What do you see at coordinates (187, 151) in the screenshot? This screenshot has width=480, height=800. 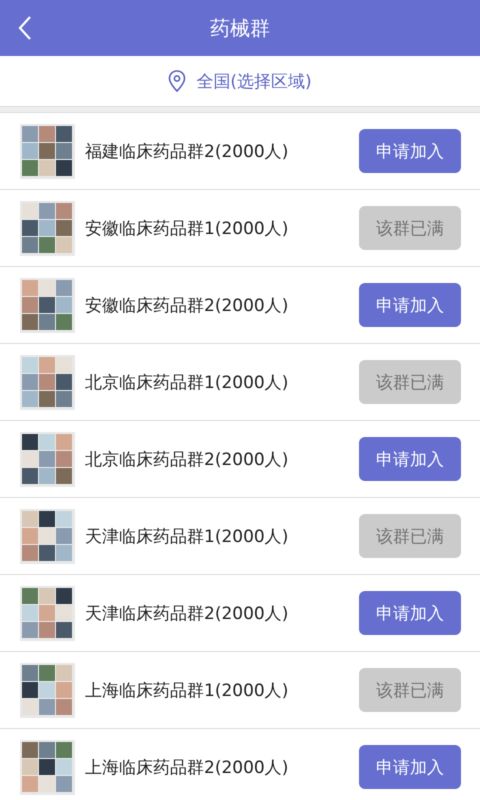 I see `group-name: 福建临床药品群2(2000人)` at bounding box center [187, 151].